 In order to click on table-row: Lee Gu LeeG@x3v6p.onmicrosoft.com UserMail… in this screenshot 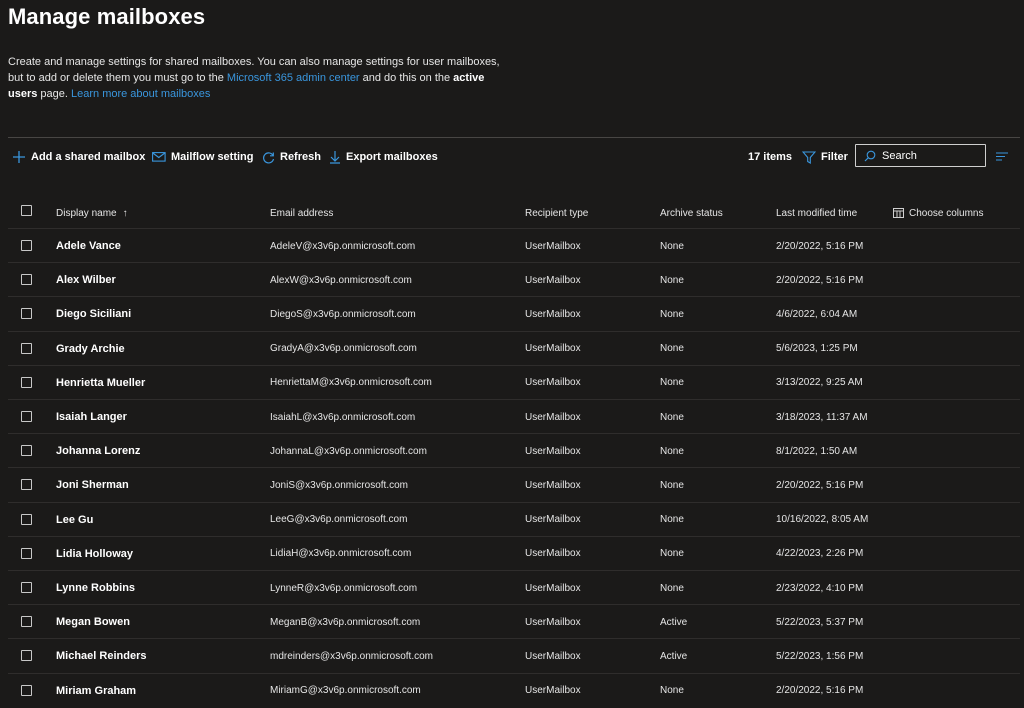, I will do `click(514, 519)`.